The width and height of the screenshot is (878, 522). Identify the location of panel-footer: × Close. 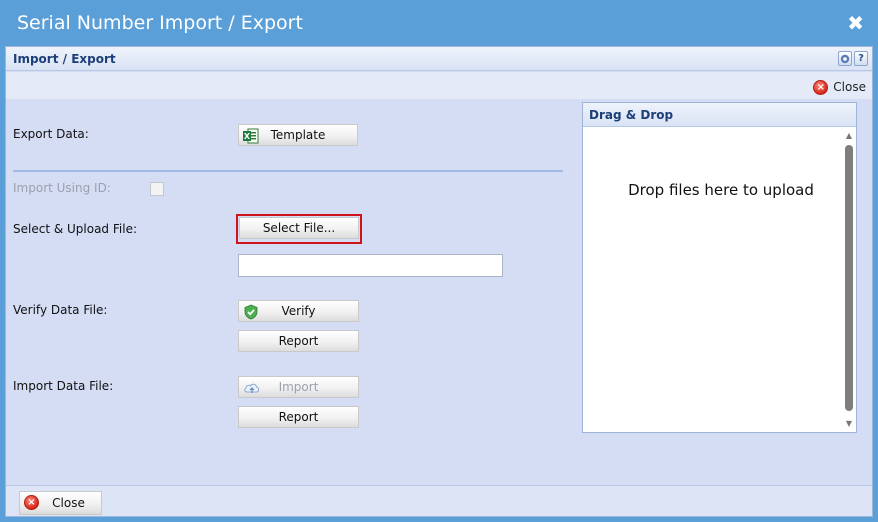
(439, 500).